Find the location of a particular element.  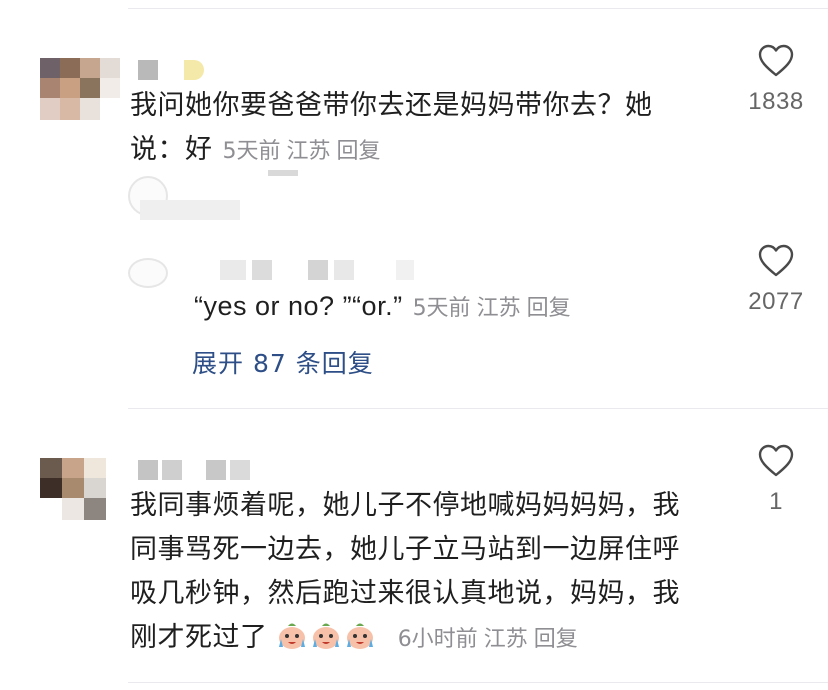

like-count: 1838 is located at coordinates (776, 101).